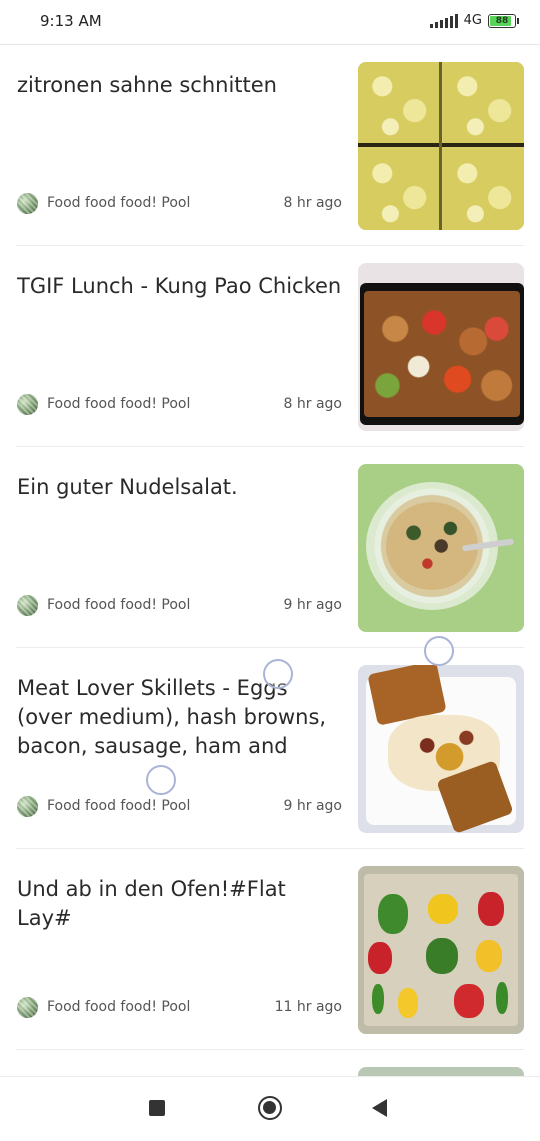 This screenshot has width=540, height=1141. I want to click on status-bar: 9:13 AM 4G 88, so click(270, 22).